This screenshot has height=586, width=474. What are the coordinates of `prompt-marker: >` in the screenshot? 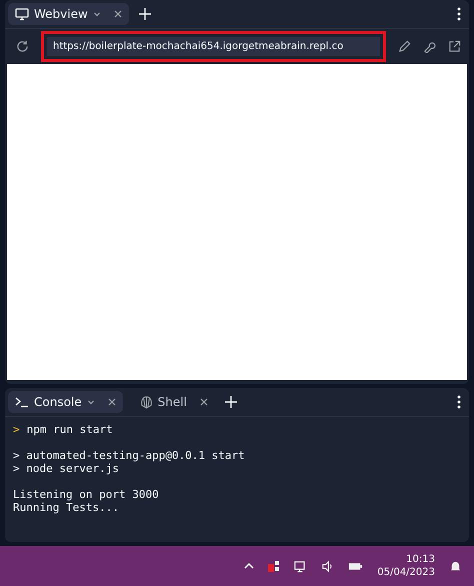 It's located at (16, 429).